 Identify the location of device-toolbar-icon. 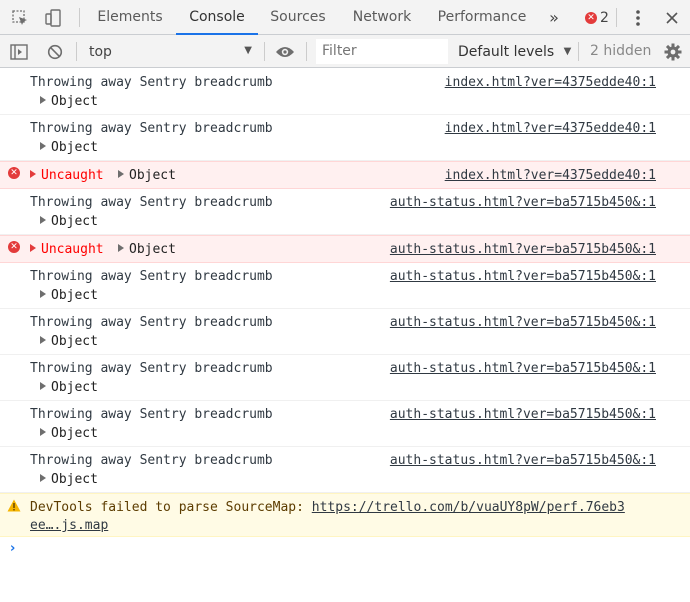
(54, 17).